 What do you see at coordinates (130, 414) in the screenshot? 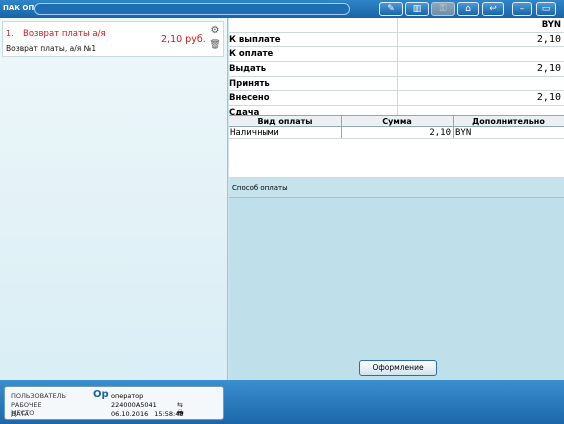
I see `date-text: 06.10.2016` at bounding box center [130, 414].